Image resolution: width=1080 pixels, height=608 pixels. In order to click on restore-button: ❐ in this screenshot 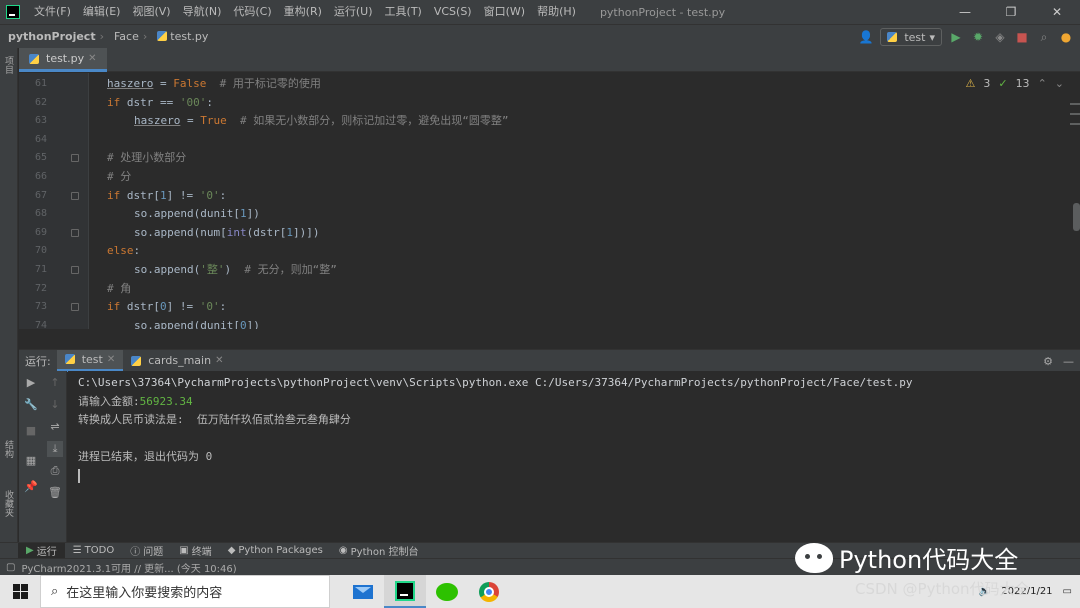, I will do `click(1011, 12)`.